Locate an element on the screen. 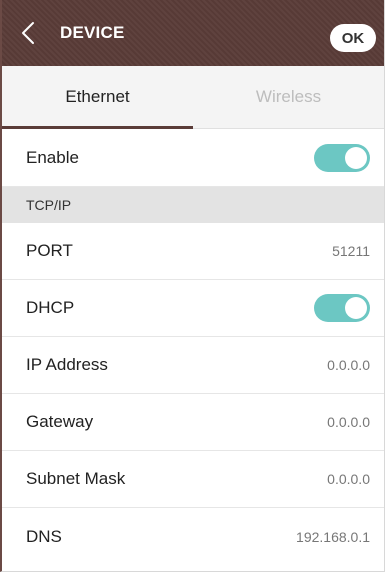 The width and height of the screenshot is (385, 572). port-value: 51211 is located at coordinates (351, 251).